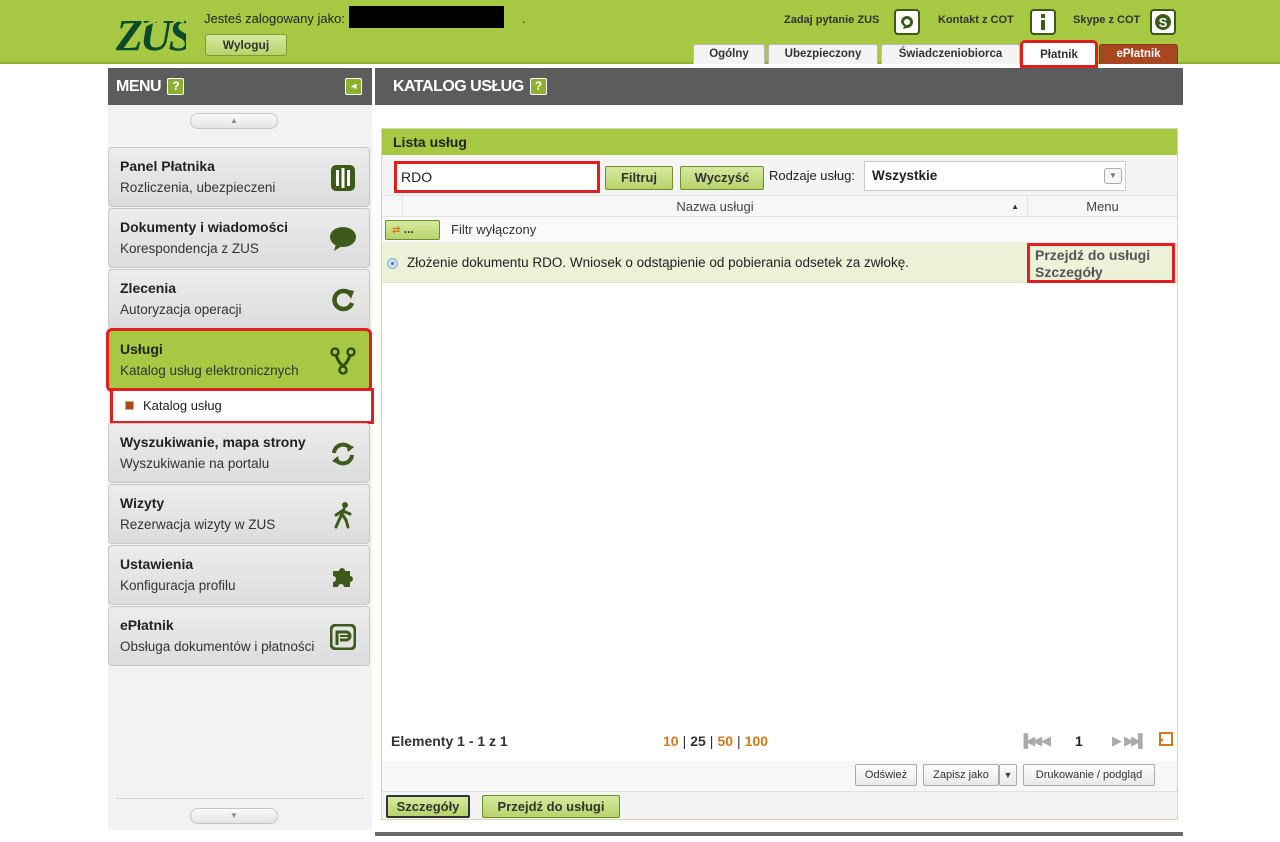  What do you see at coordinates (209, 370) in the screenshot?
I see `menu-item-subtitle: Katalog usług elektronicznych` at bounding box center [209, 370].